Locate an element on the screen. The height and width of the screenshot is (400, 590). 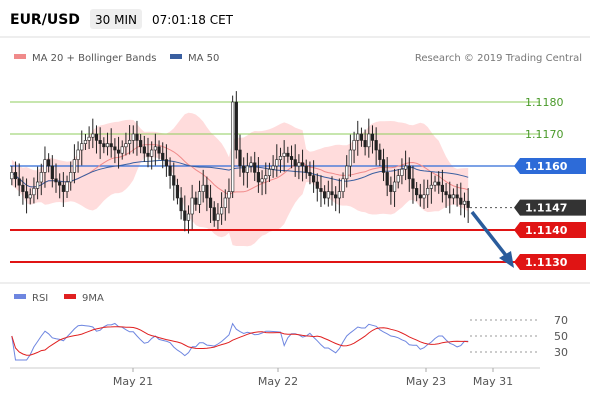
x-axis-labels: May 21 May 22 May 23 May 31 is located at coordinates (313, 378).